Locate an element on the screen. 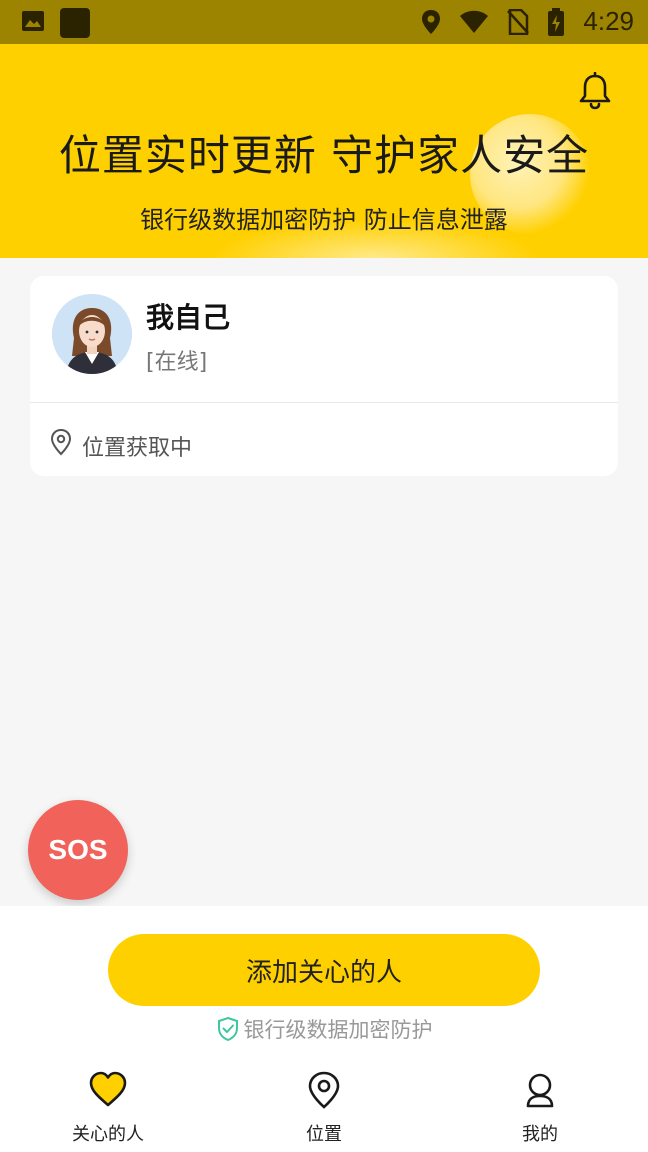 This screenshot has height=1152, width=648. tab-care-people: 关心的人 is located at coordinates (108, 1106).